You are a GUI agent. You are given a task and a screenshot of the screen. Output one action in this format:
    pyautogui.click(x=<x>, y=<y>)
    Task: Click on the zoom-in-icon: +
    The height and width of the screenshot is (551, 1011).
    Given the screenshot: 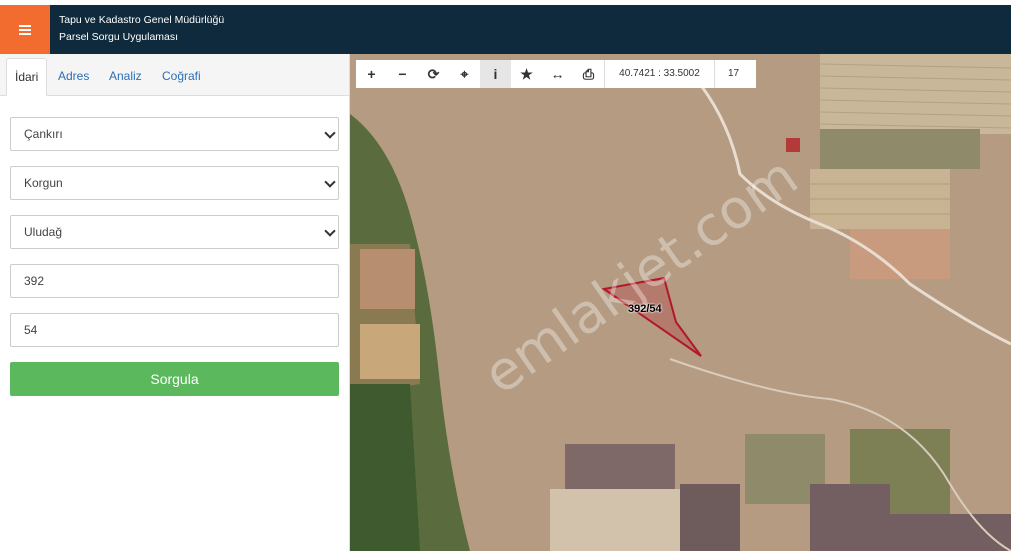 What is the action you would take?
    pyautogui.click(x=371, y=74)
    